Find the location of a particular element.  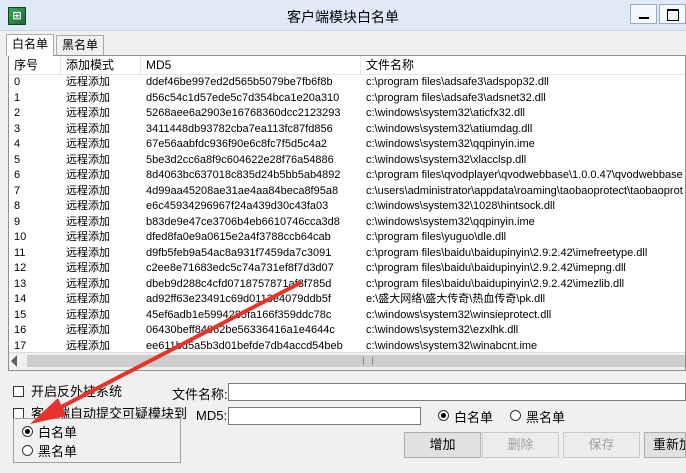

row-index: 11 is located at coordinates (20, 252).